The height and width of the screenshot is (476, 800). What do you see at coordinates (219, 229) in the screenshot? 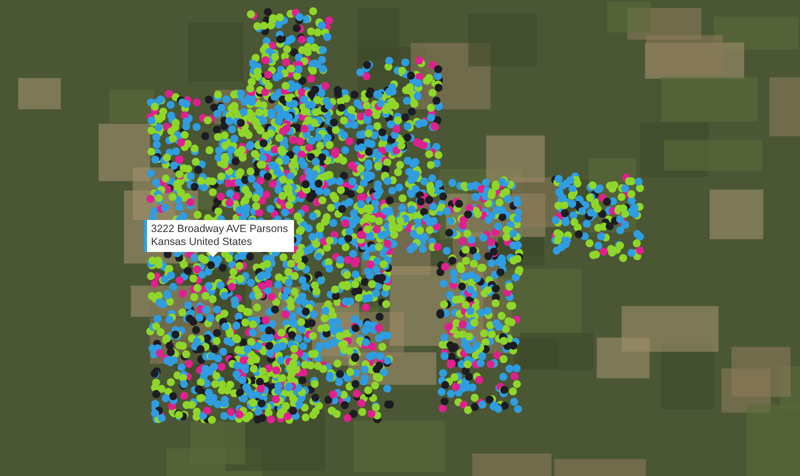
I see `address-text: 3222 Broadway AVE Parsons` at bounding box center [219, 229].